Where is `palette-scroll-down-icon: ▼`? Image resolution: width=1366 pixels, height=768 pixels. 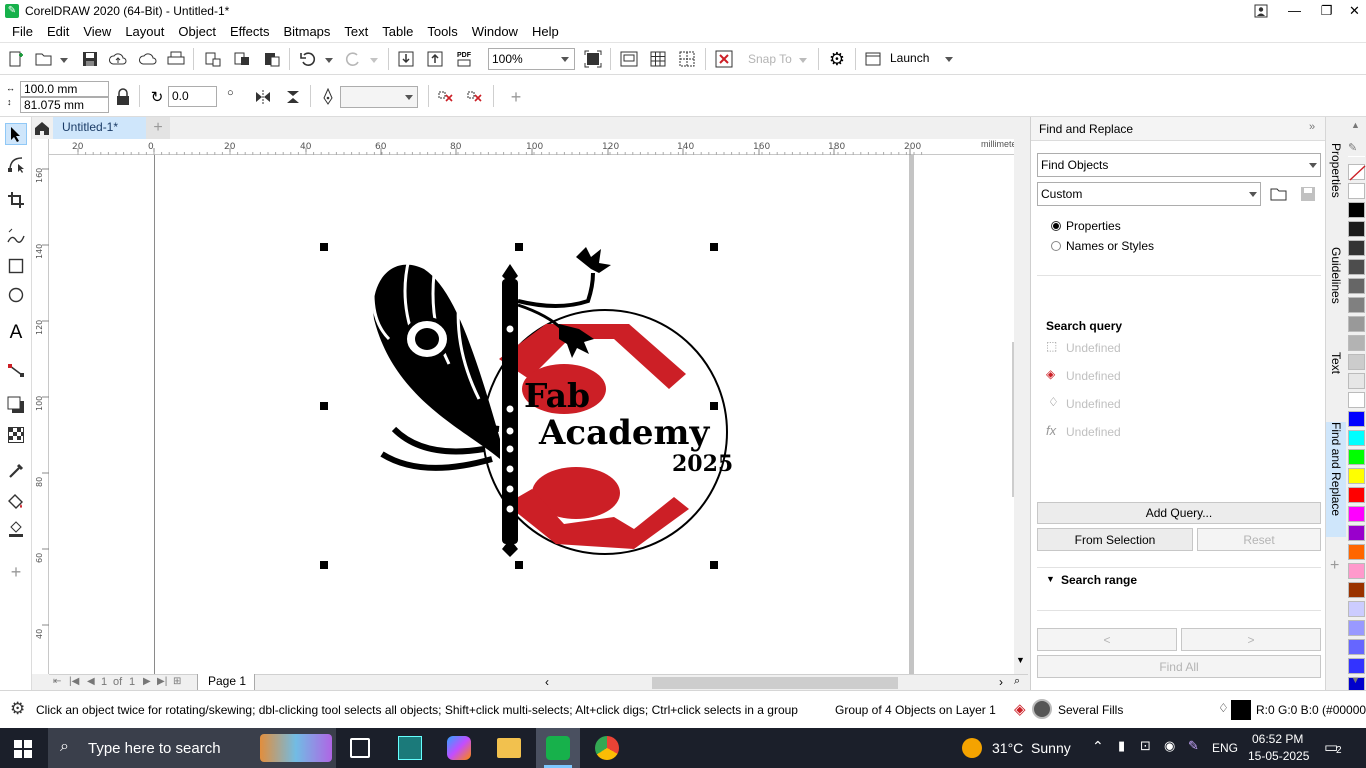 palette-scroll-down-icon: ▼ is located at coordinates (1355, 680).